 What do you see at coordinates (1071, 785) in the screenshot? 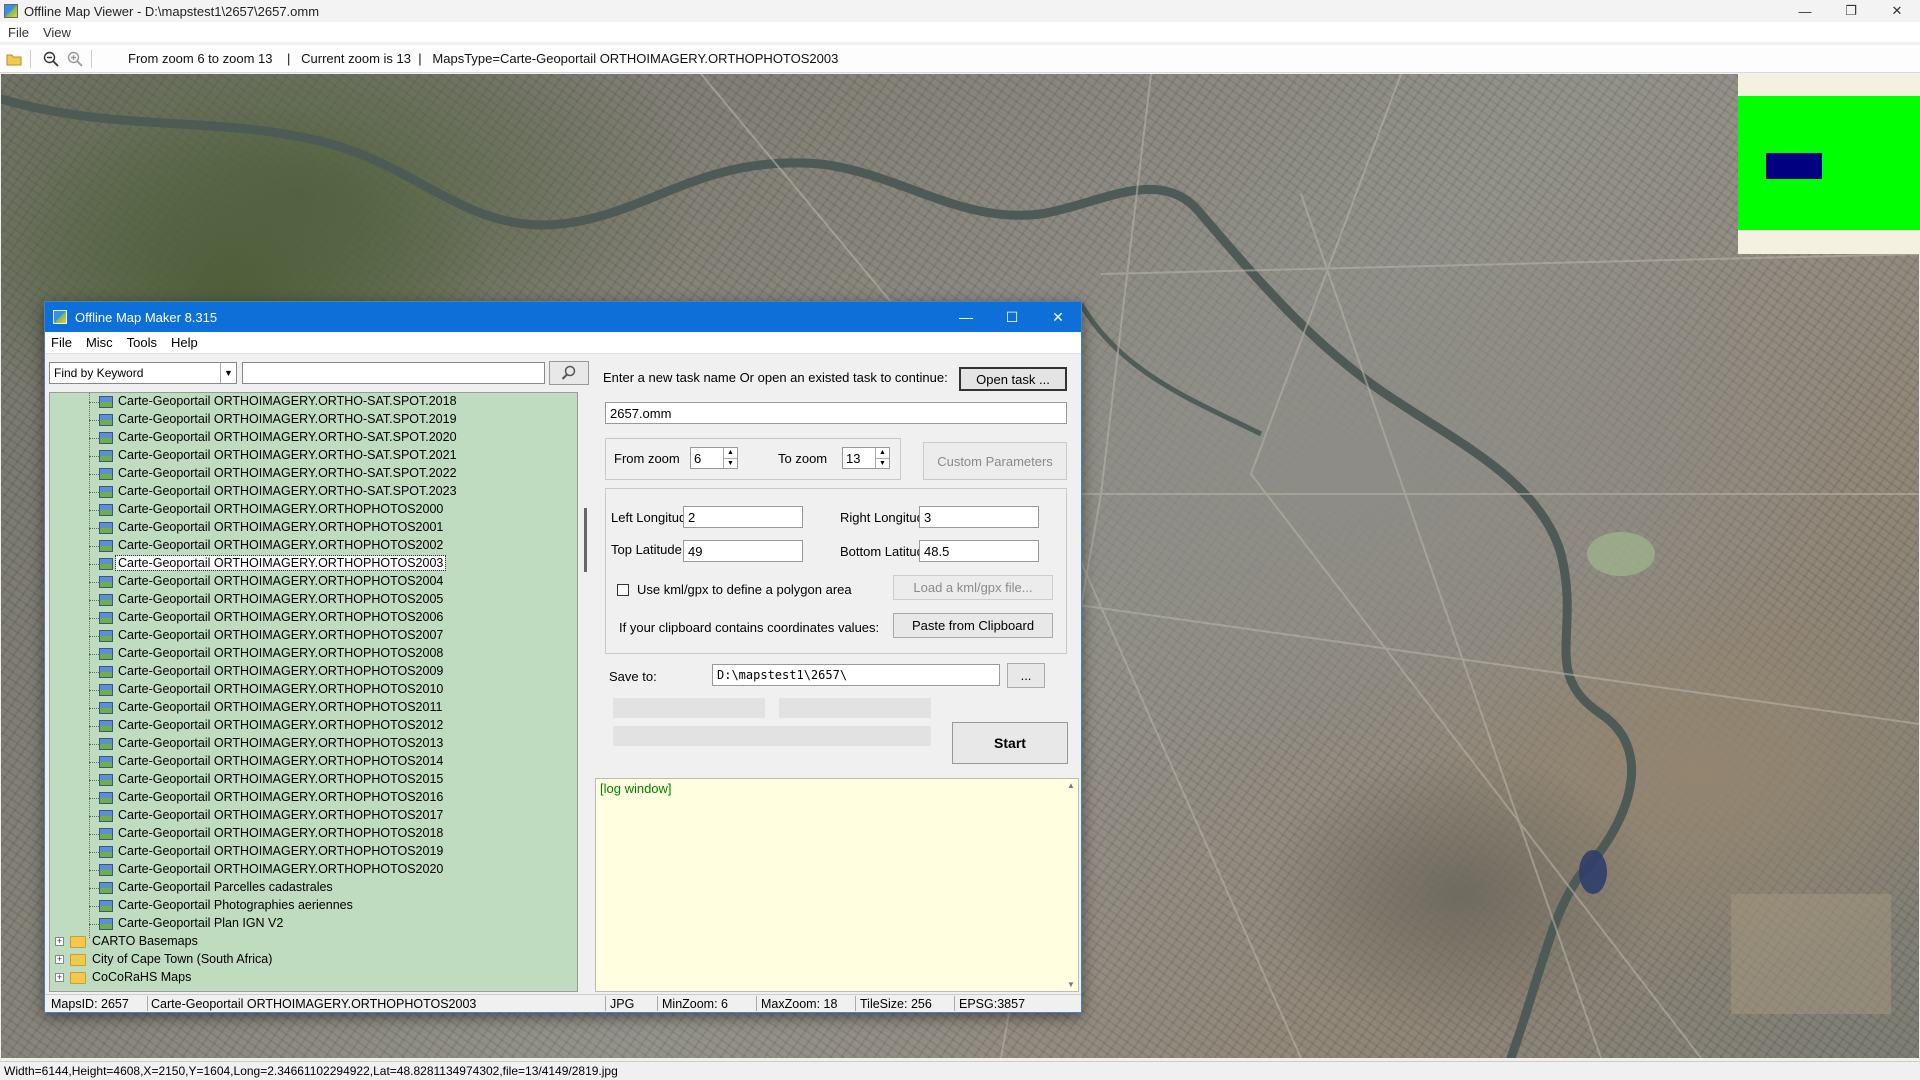
I see `scroll-up-icon: ▲` at bounding box center [1071, 785].